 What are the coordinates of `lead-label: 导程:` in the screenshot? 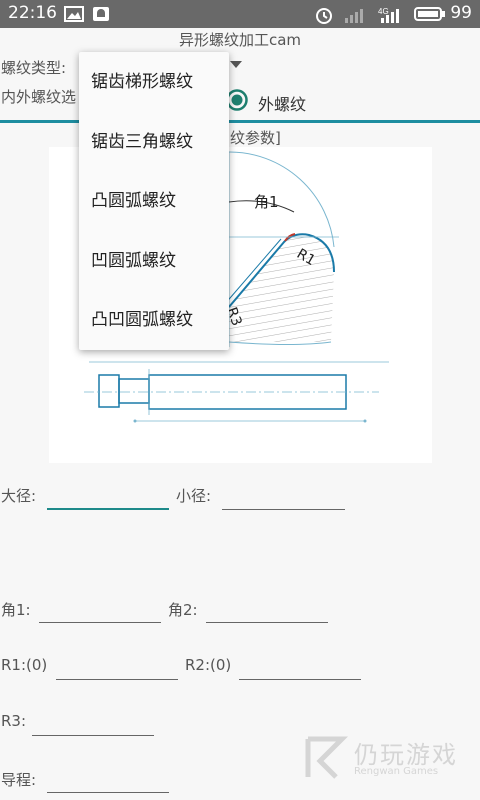 It's located at (19, 780).